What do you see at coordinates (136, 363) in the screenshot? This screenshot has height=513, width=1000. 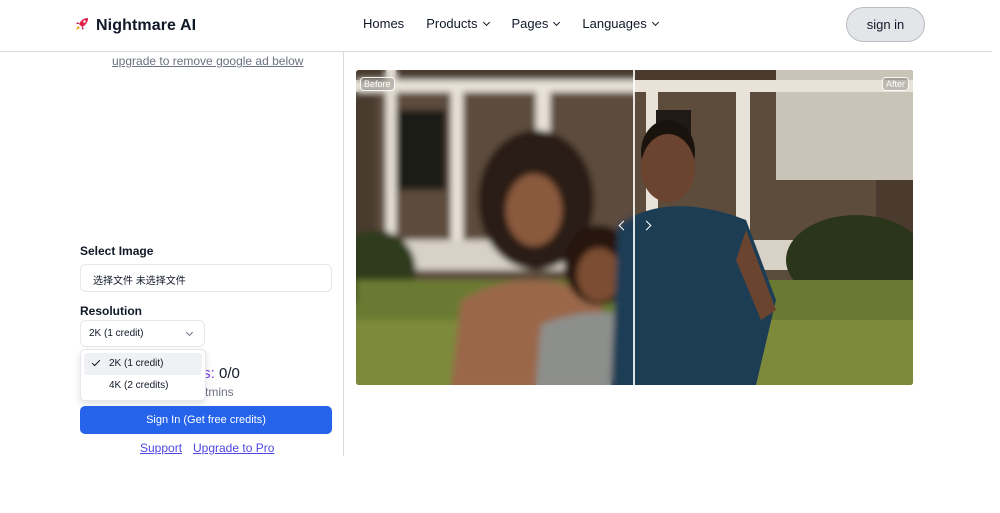 I see `resolution-option-label: 2K (1 credit)` at bounding box center [136, 363].